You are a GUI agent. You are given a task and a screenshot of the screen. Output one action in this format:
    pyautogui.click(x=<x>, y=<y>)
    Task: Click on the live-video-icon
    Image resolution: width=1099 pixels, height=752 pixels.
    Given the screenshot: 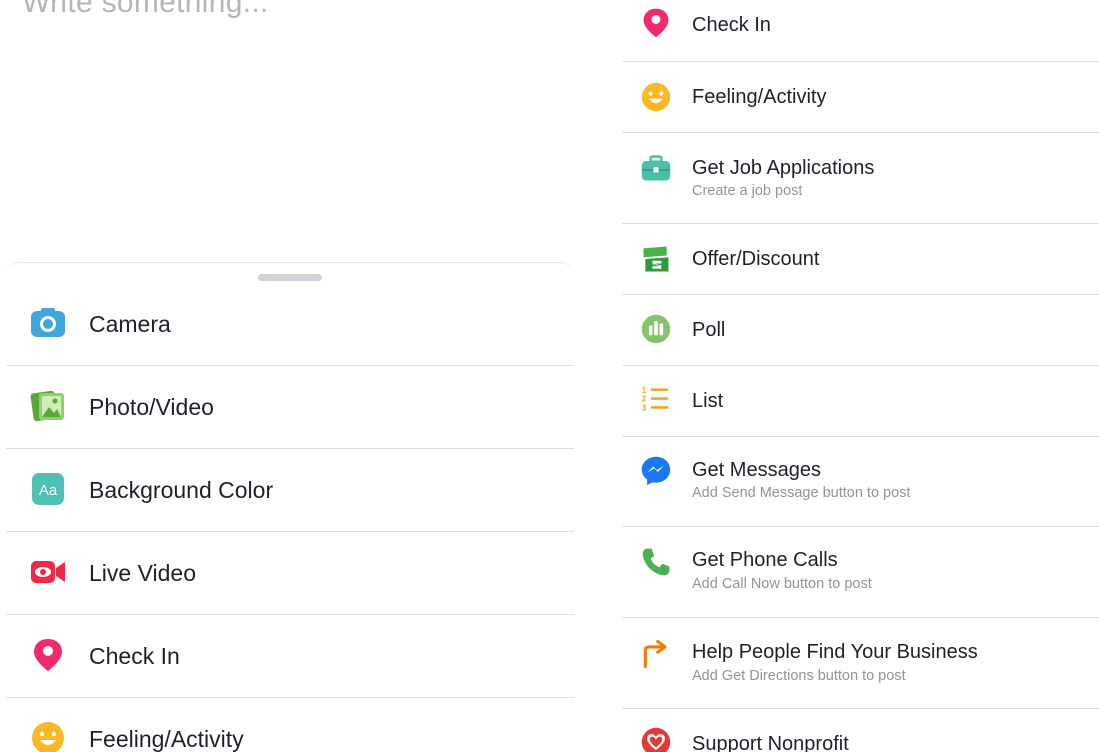 What is the action you would take?
    pyautogui.click(x=48, y=572)
    